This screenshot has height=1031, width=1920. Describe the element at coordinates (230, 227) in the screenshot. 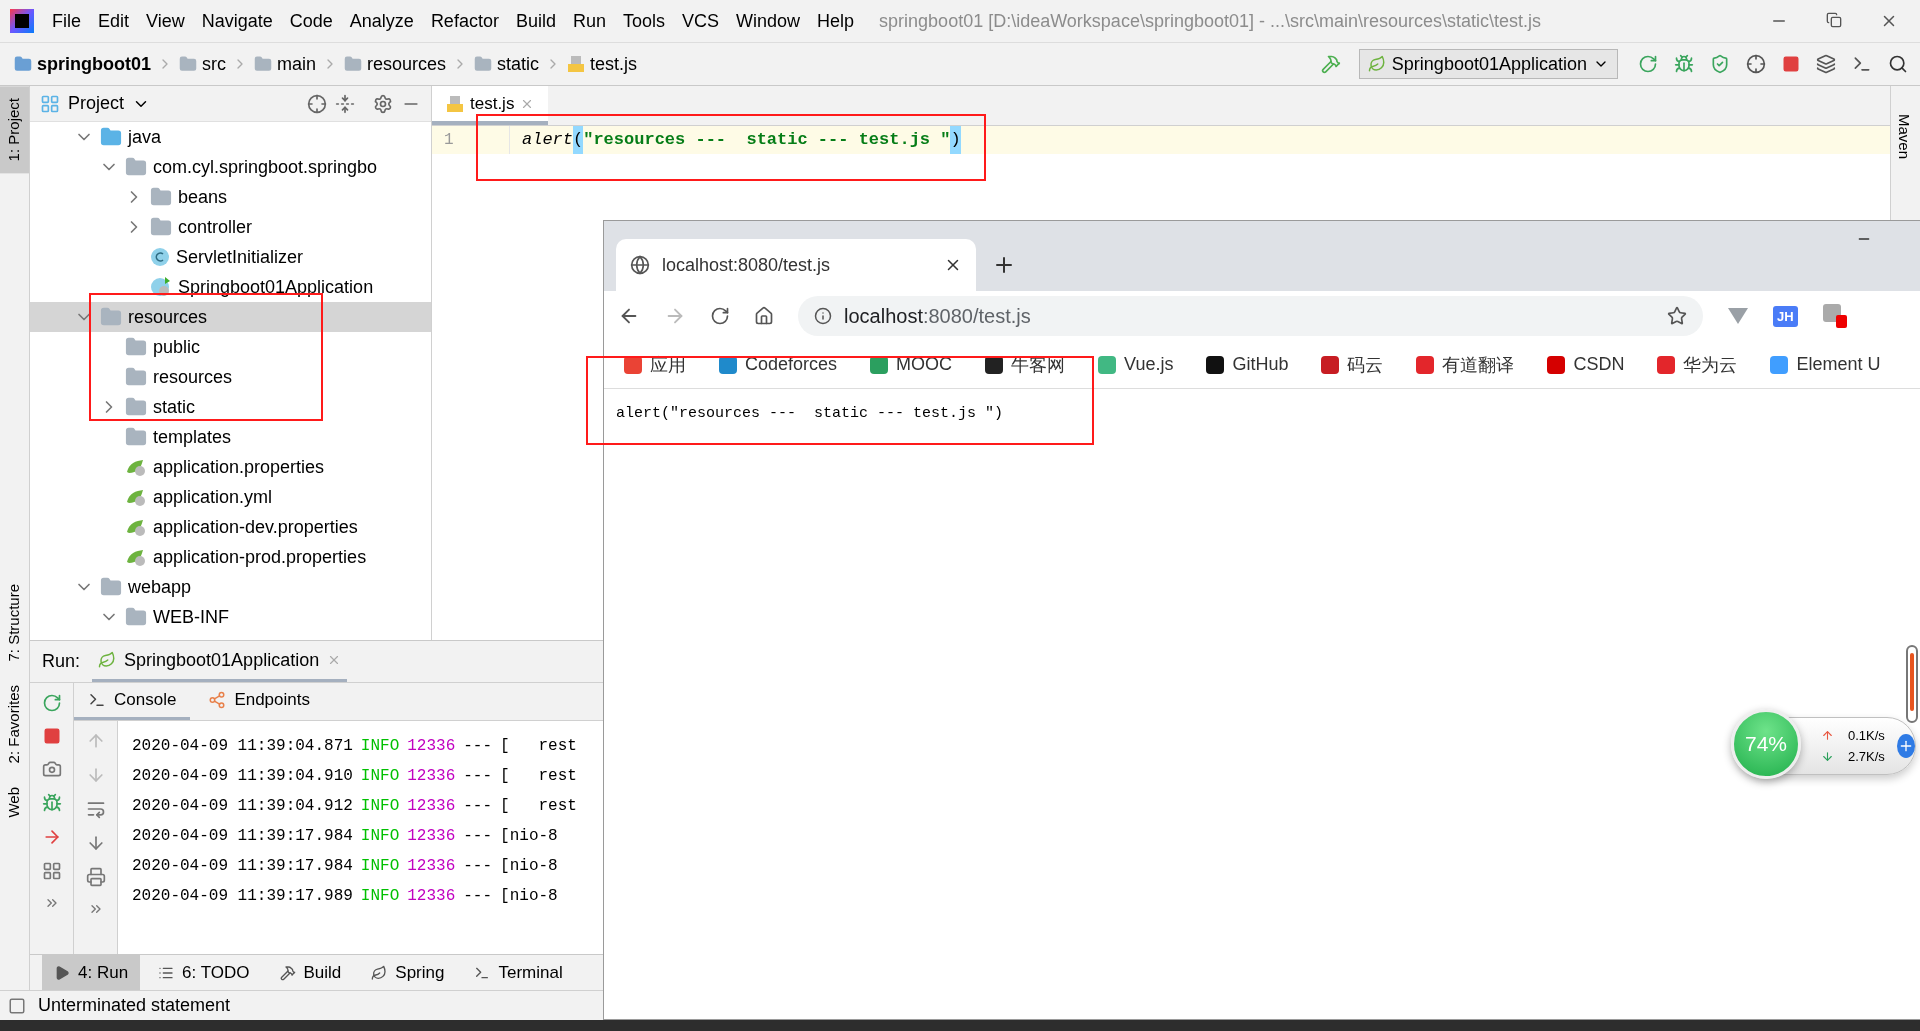

I see `tree-row: controller` at that location.